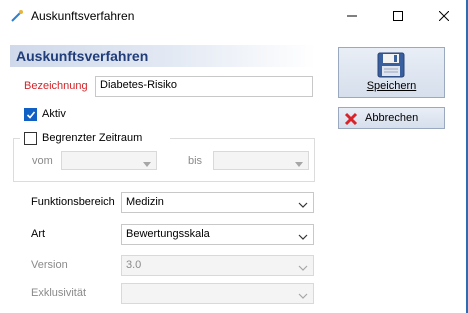 The width and height of the screenshot is (468, 313). I want to click on version-label: Version, so click(49, 265).